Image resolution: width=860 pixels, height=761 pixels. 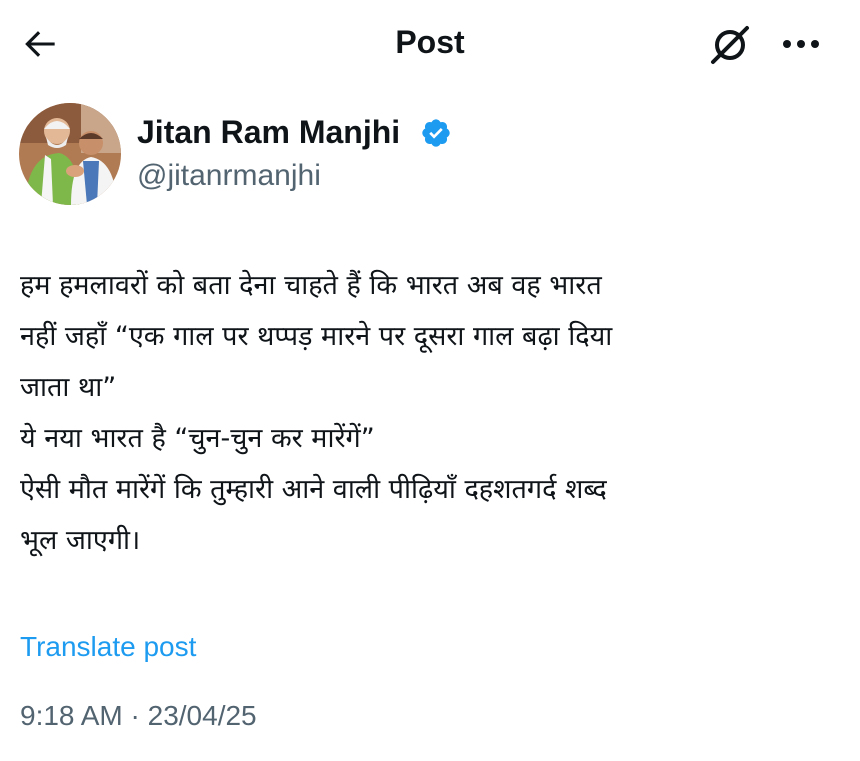 I want to click on translate-post-link: Translate post, so click(x=108, y=647).